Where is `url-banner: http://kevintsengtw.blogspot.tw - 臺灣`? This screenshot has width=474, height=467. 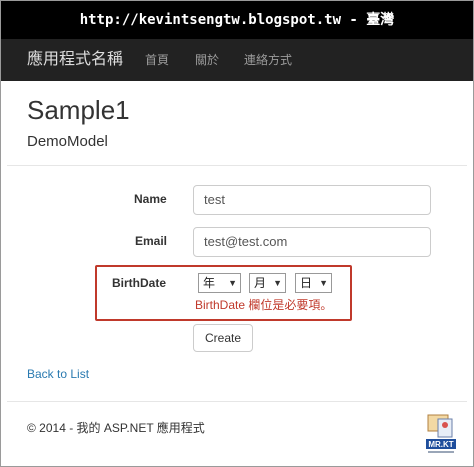 url-banner: http://kevintsengtw.blogspot.tw - 臺灣 is located at coordinates (237, 20).